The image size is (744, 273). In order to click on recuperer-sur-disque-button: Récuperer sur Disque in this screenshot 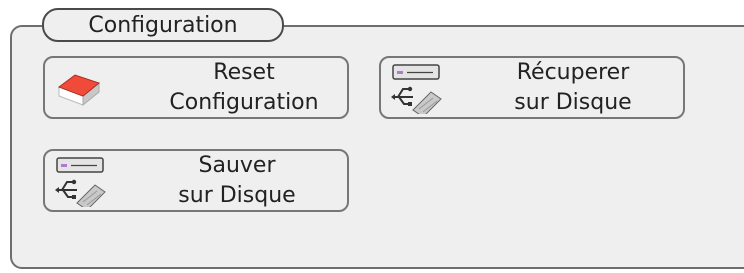, I will do `click(532, 87)`.